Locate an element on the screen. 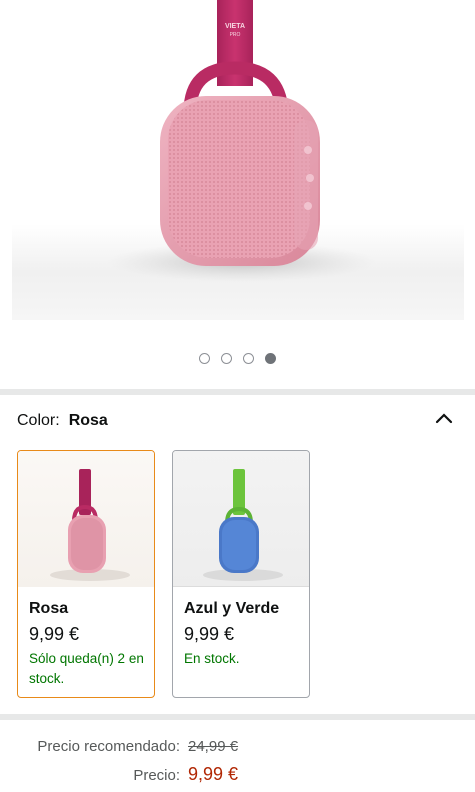 The height and width of the screenshot is (792, 475). variant-card-azul-y-verde: Azul y Verde 9,99 € En stock. is located at coordinates (241, 574).